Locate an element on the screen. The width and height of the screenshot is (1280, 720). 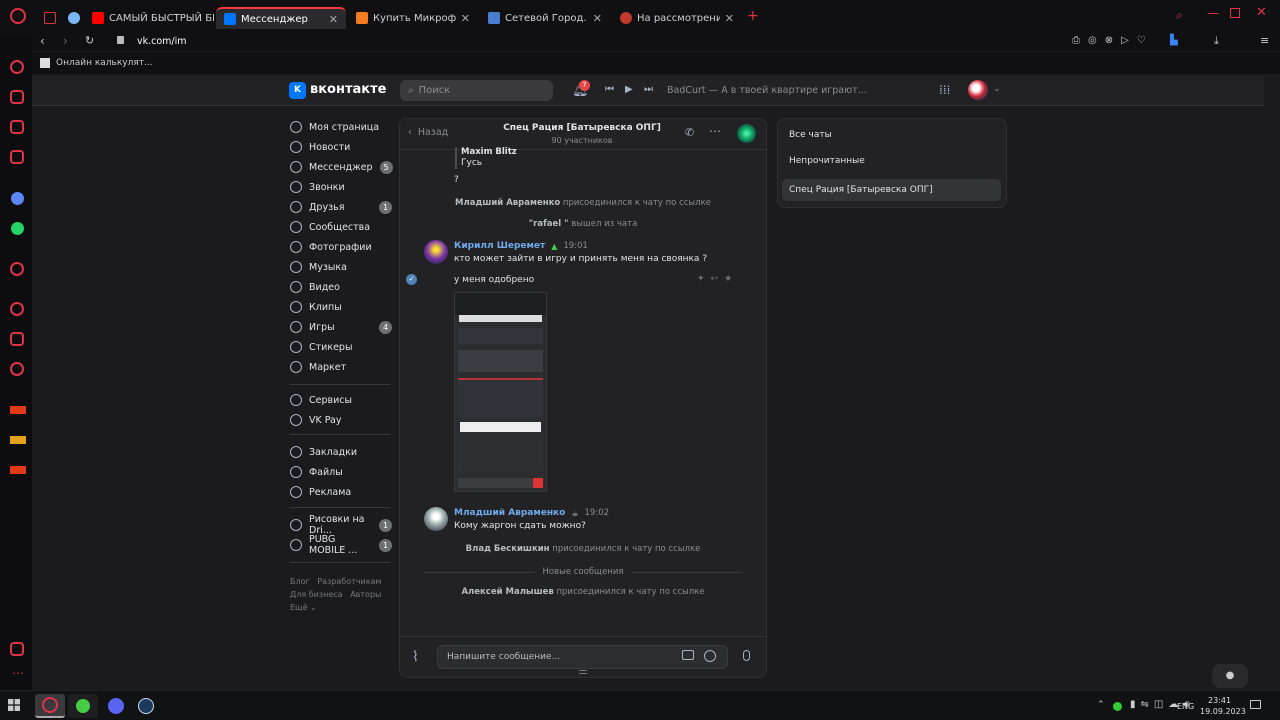
clock-date: 19.09.2023 is located at coordinates (1223, 711).